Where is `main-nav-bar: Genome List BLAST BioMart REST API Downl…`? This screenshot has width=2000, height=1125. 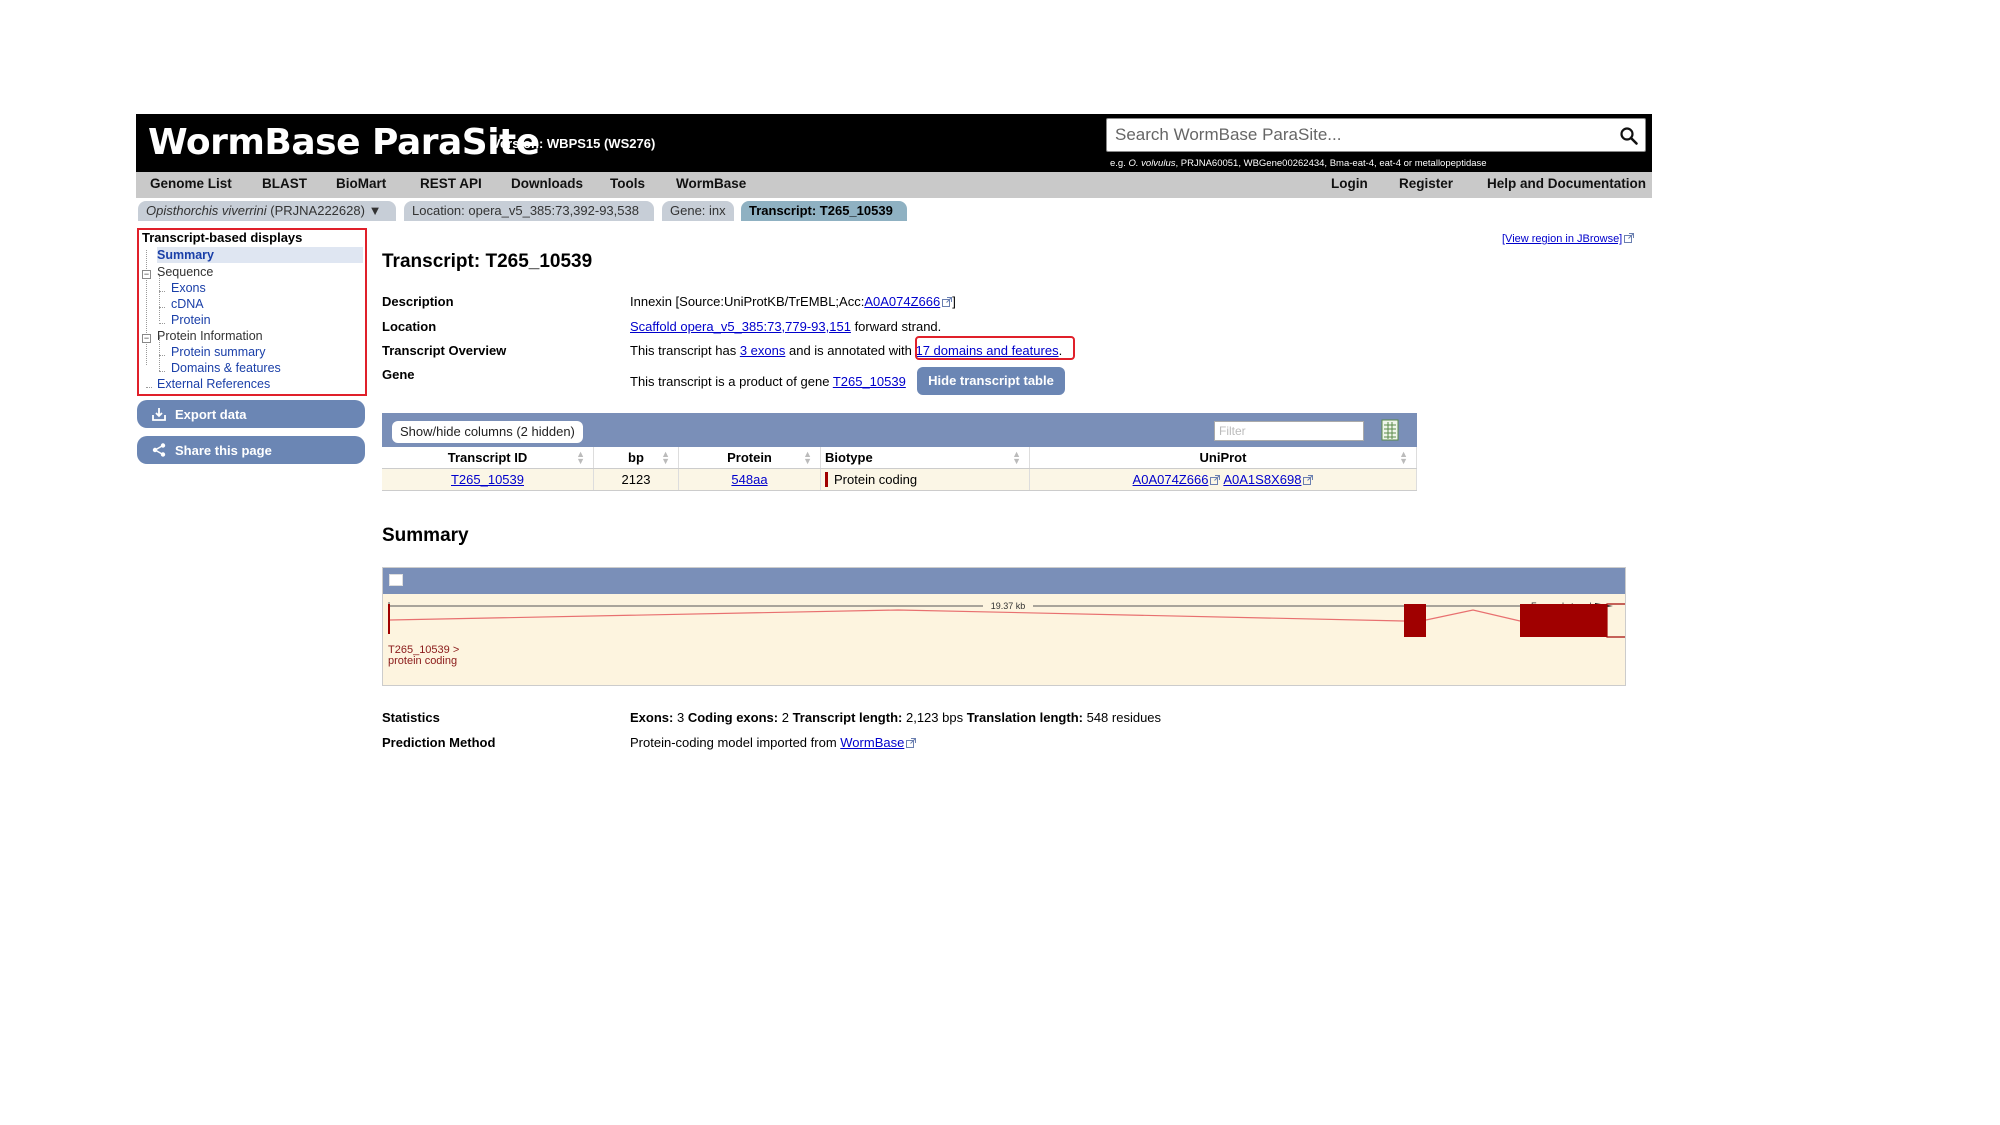
main-nav-bar: Genome List BLAST BioMart REST API Downl… is located at coordinates (894, 185).